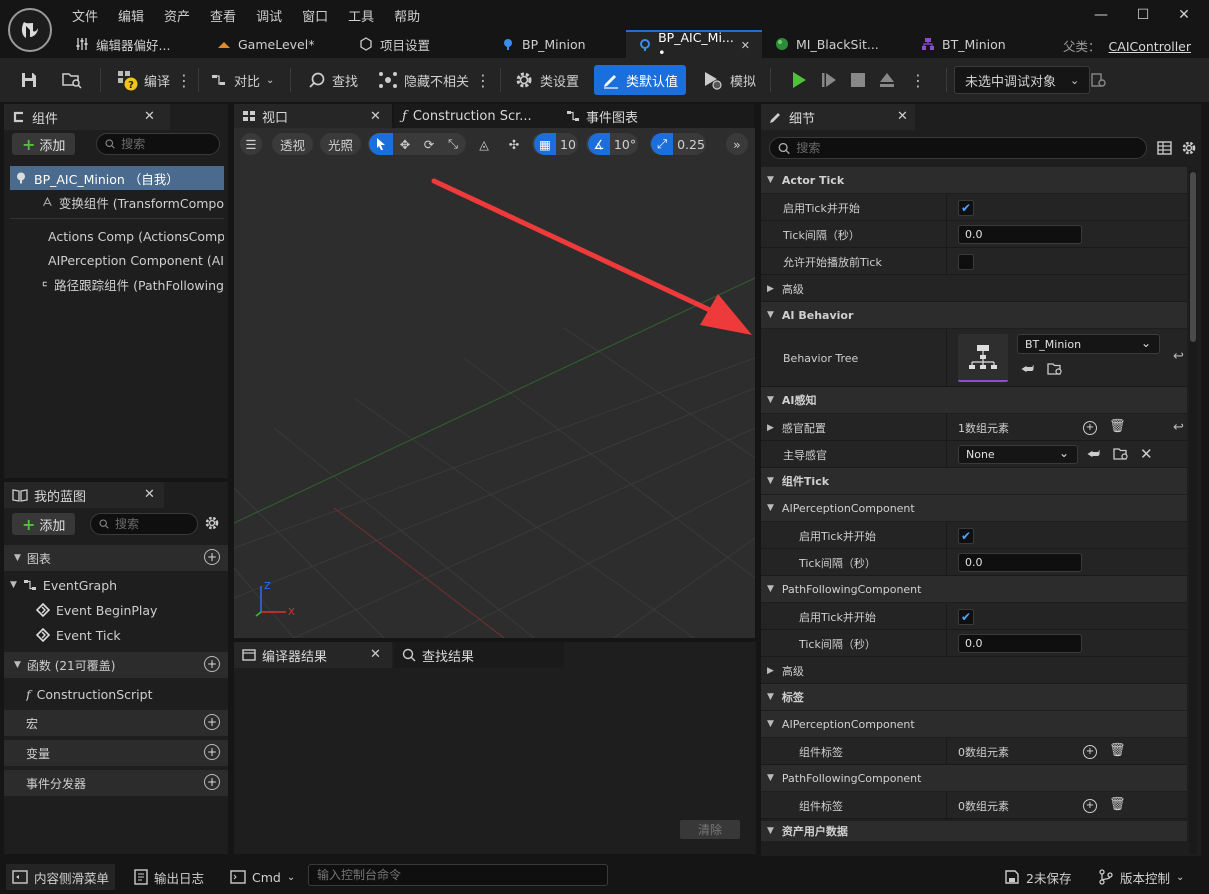 The image size is (1209, 894). I want to click on compile-button: ? 编译 ⋮, so click(154, 80).